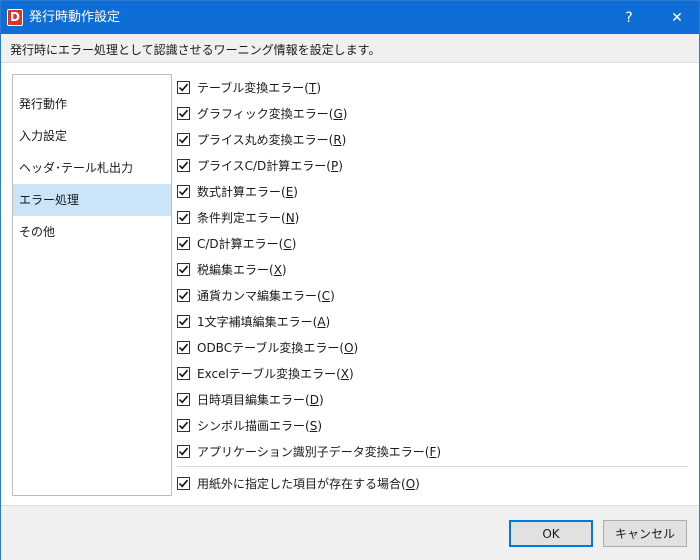 This screenshot has width=700, height=560. I want to click on option-label: テーブル変換エラー(T), so click(259, 87).